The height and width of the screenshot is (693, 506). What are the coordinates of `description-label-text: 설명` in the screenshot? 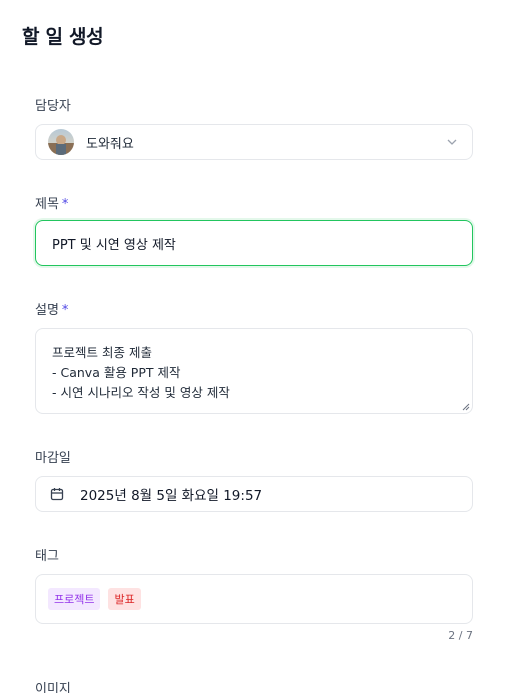 It's located at (47, 310).